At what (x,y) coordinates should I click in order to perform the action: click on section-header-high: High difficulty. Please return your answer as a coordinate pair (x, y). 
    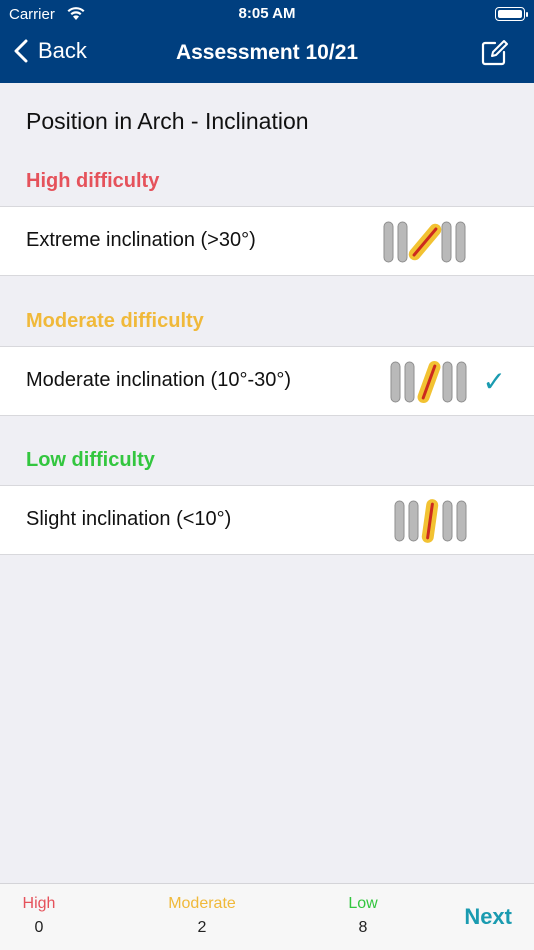
    Looking at the image, I should click on (93, 181).